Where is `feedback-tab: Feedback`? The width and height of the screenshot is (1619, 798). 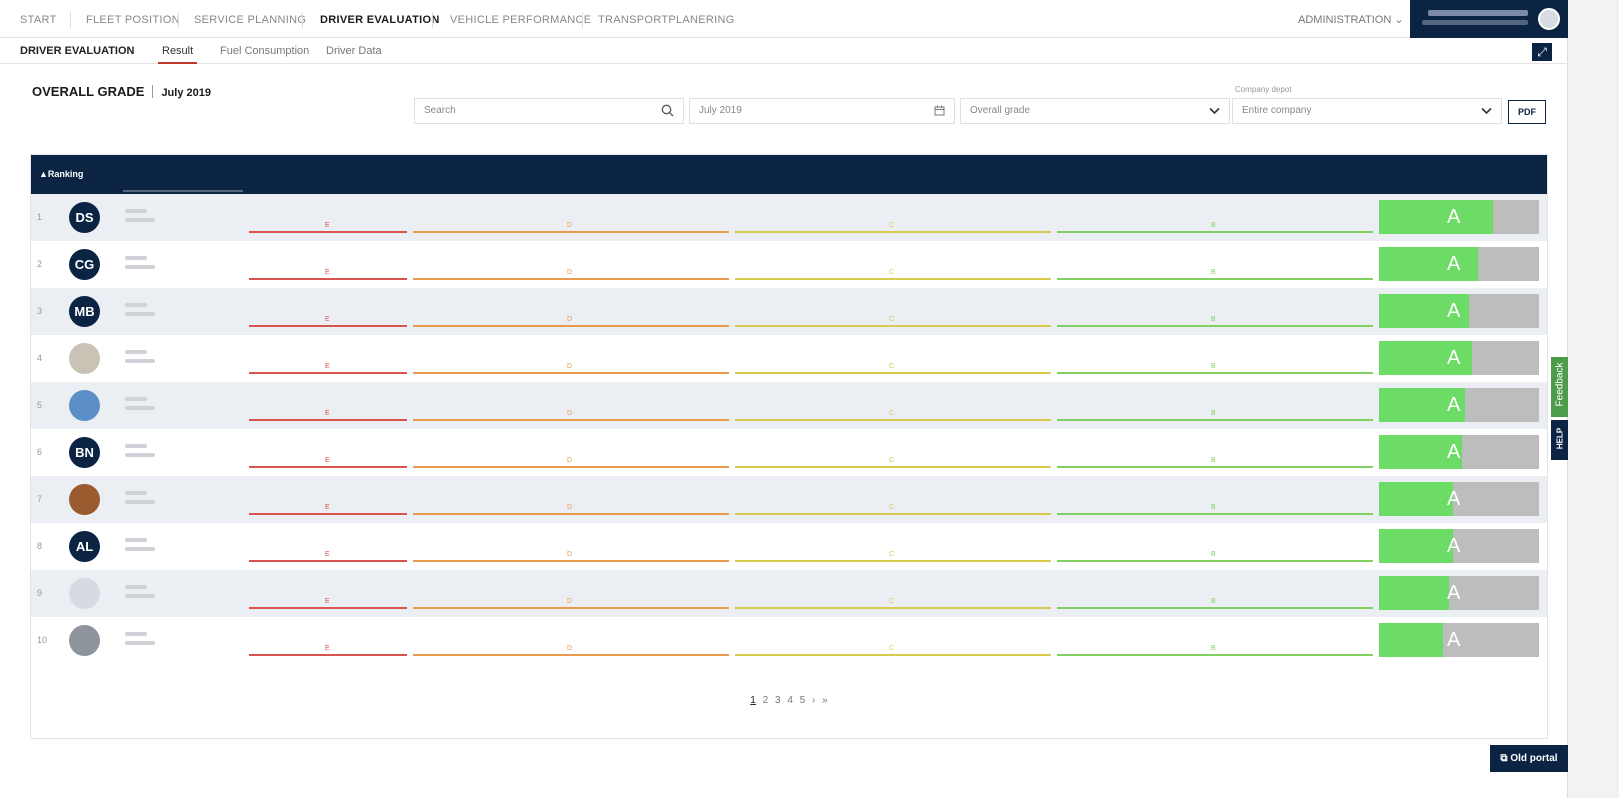 feedback-tab: Feedback is located at coordinates (1559, 387).